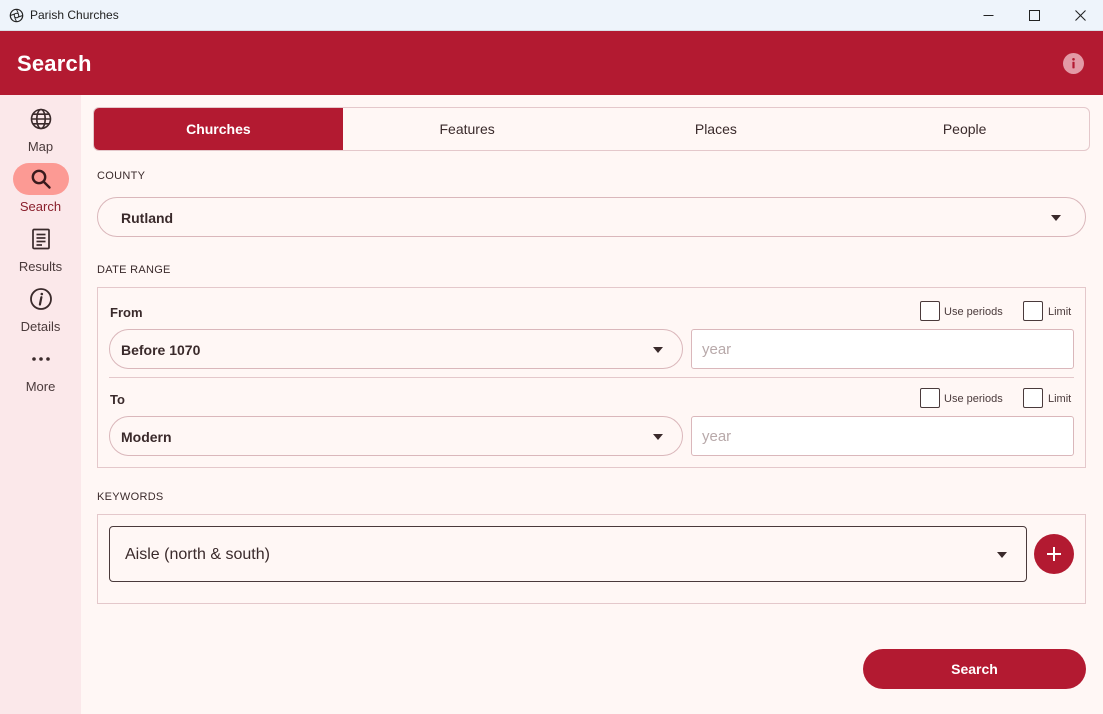 This screenshot has height=714, width=1103. I want to click on rail-item-results: Results, so click(40, 249).